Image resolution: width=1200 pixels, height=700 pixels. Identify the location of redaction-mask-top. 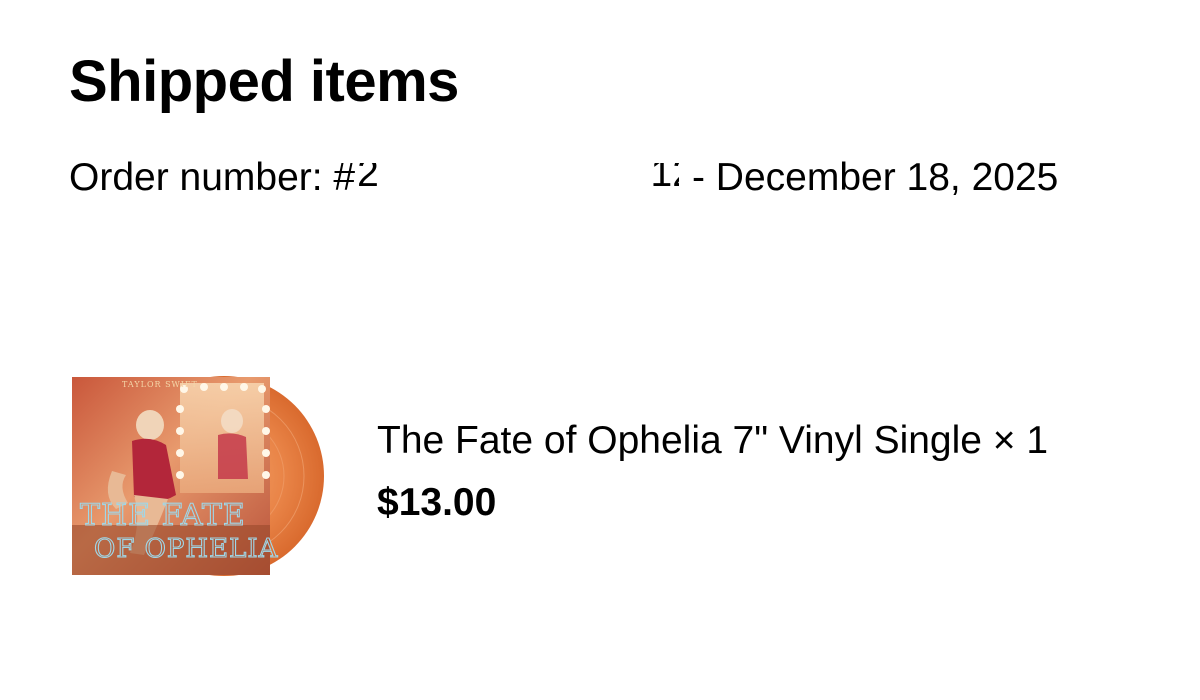
(518, 156).